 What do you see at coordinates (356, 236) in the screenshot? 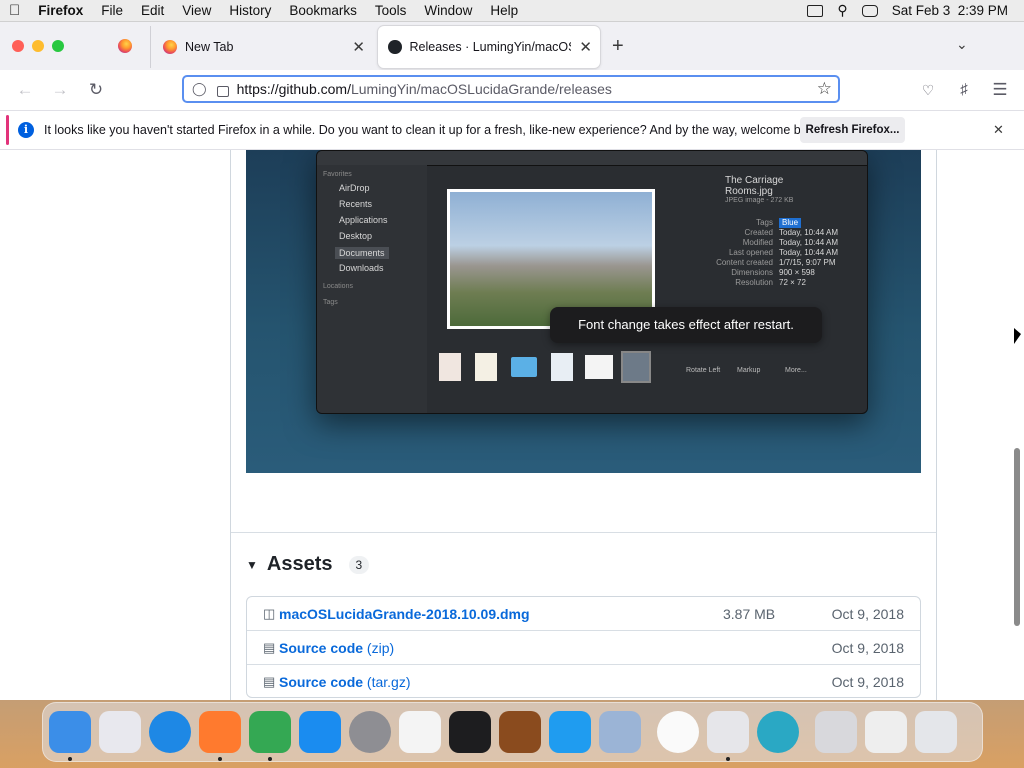
I see `sidebar-item: Desktop` at bounding box center [356, 236].